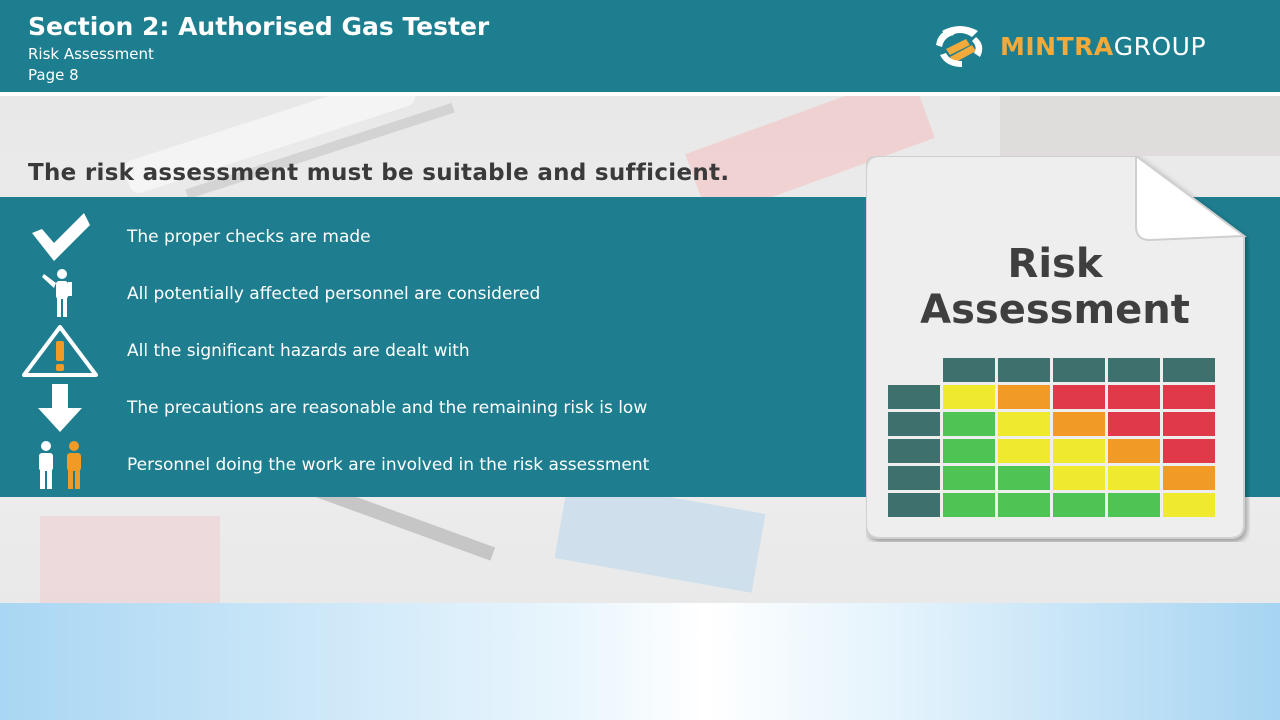  What do you see at coordinates (259, 26) in the screenshot?
I see `section-title: Section 2: Authorised Gas Tester` at bounding box center [259, 26].